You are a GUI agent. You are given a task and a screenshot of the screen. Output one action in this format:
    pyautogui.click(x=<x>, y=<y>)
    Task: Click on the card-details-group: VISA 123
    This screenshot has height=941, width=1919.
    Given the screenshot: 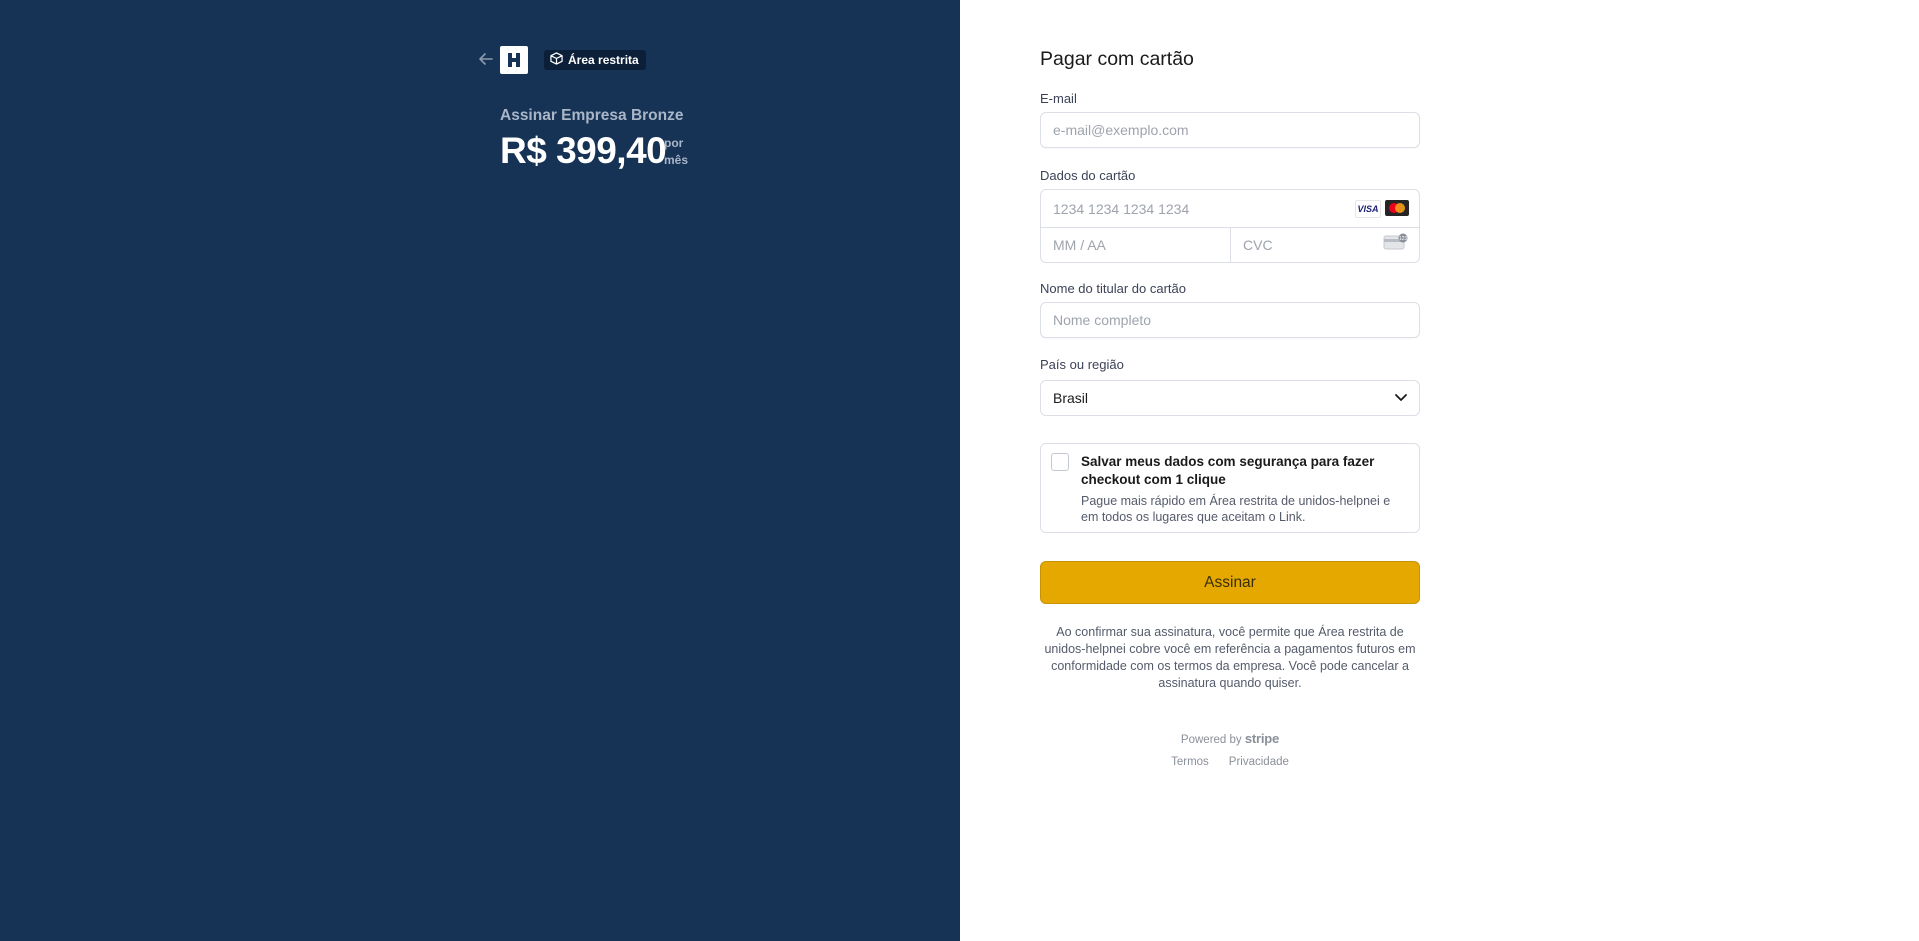 What is the action you would take?
    pyautogui.click(x=1230, y=226)
    